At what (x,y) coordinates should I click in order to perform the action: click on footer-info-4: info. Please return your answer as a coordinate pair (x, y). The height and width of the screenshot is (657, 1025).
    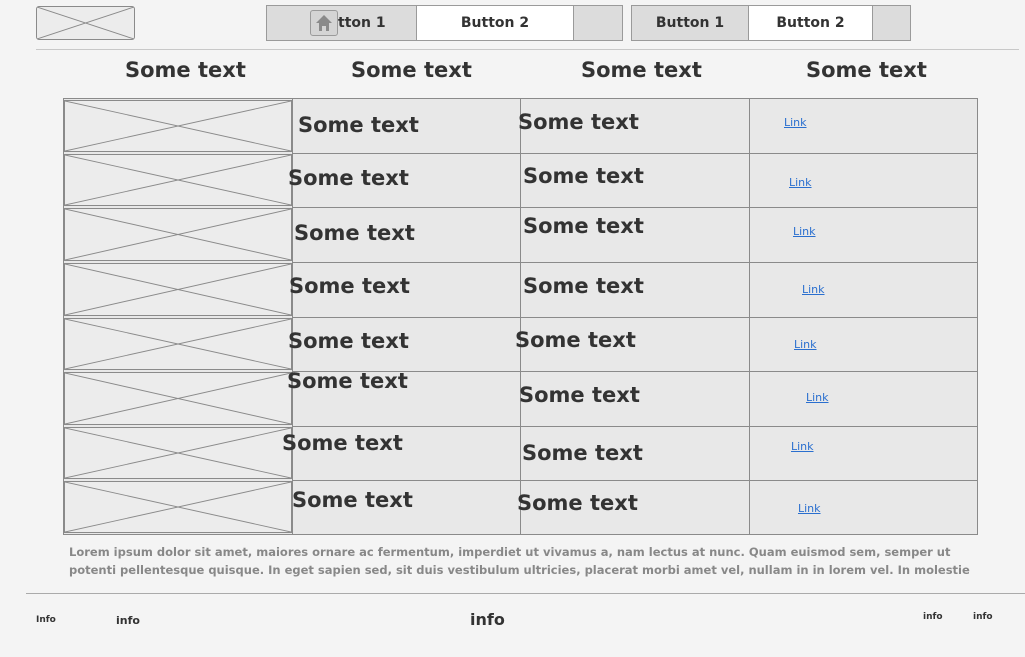
    Looking at the image, I should click on (933, 617).